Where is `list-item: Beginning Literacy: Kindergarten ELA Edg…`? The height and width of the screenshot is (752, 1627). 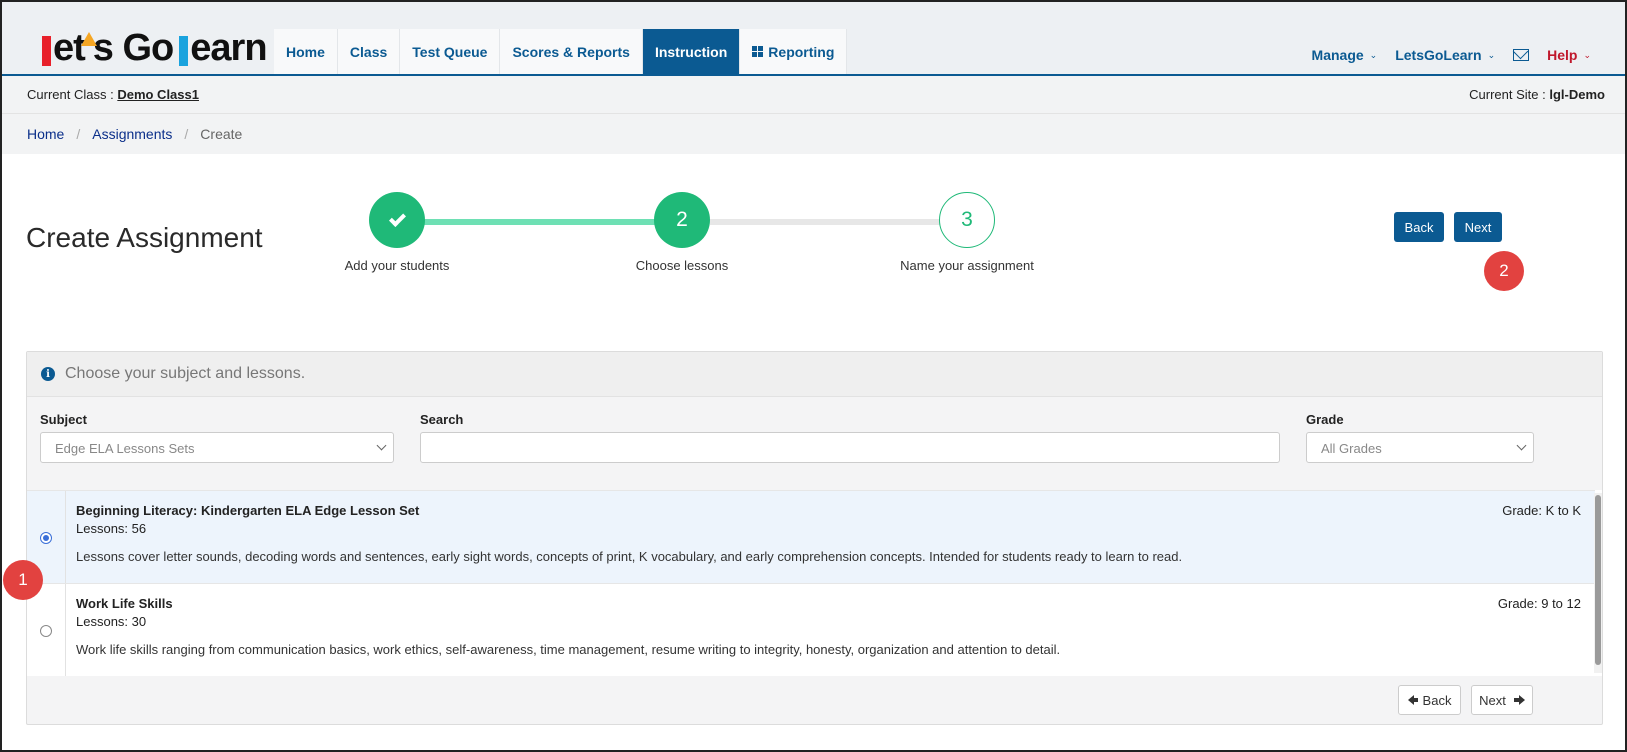 list-item: Beginning Literacy: Kindergarten ELA Edg… is located at coordinates (811, 536).